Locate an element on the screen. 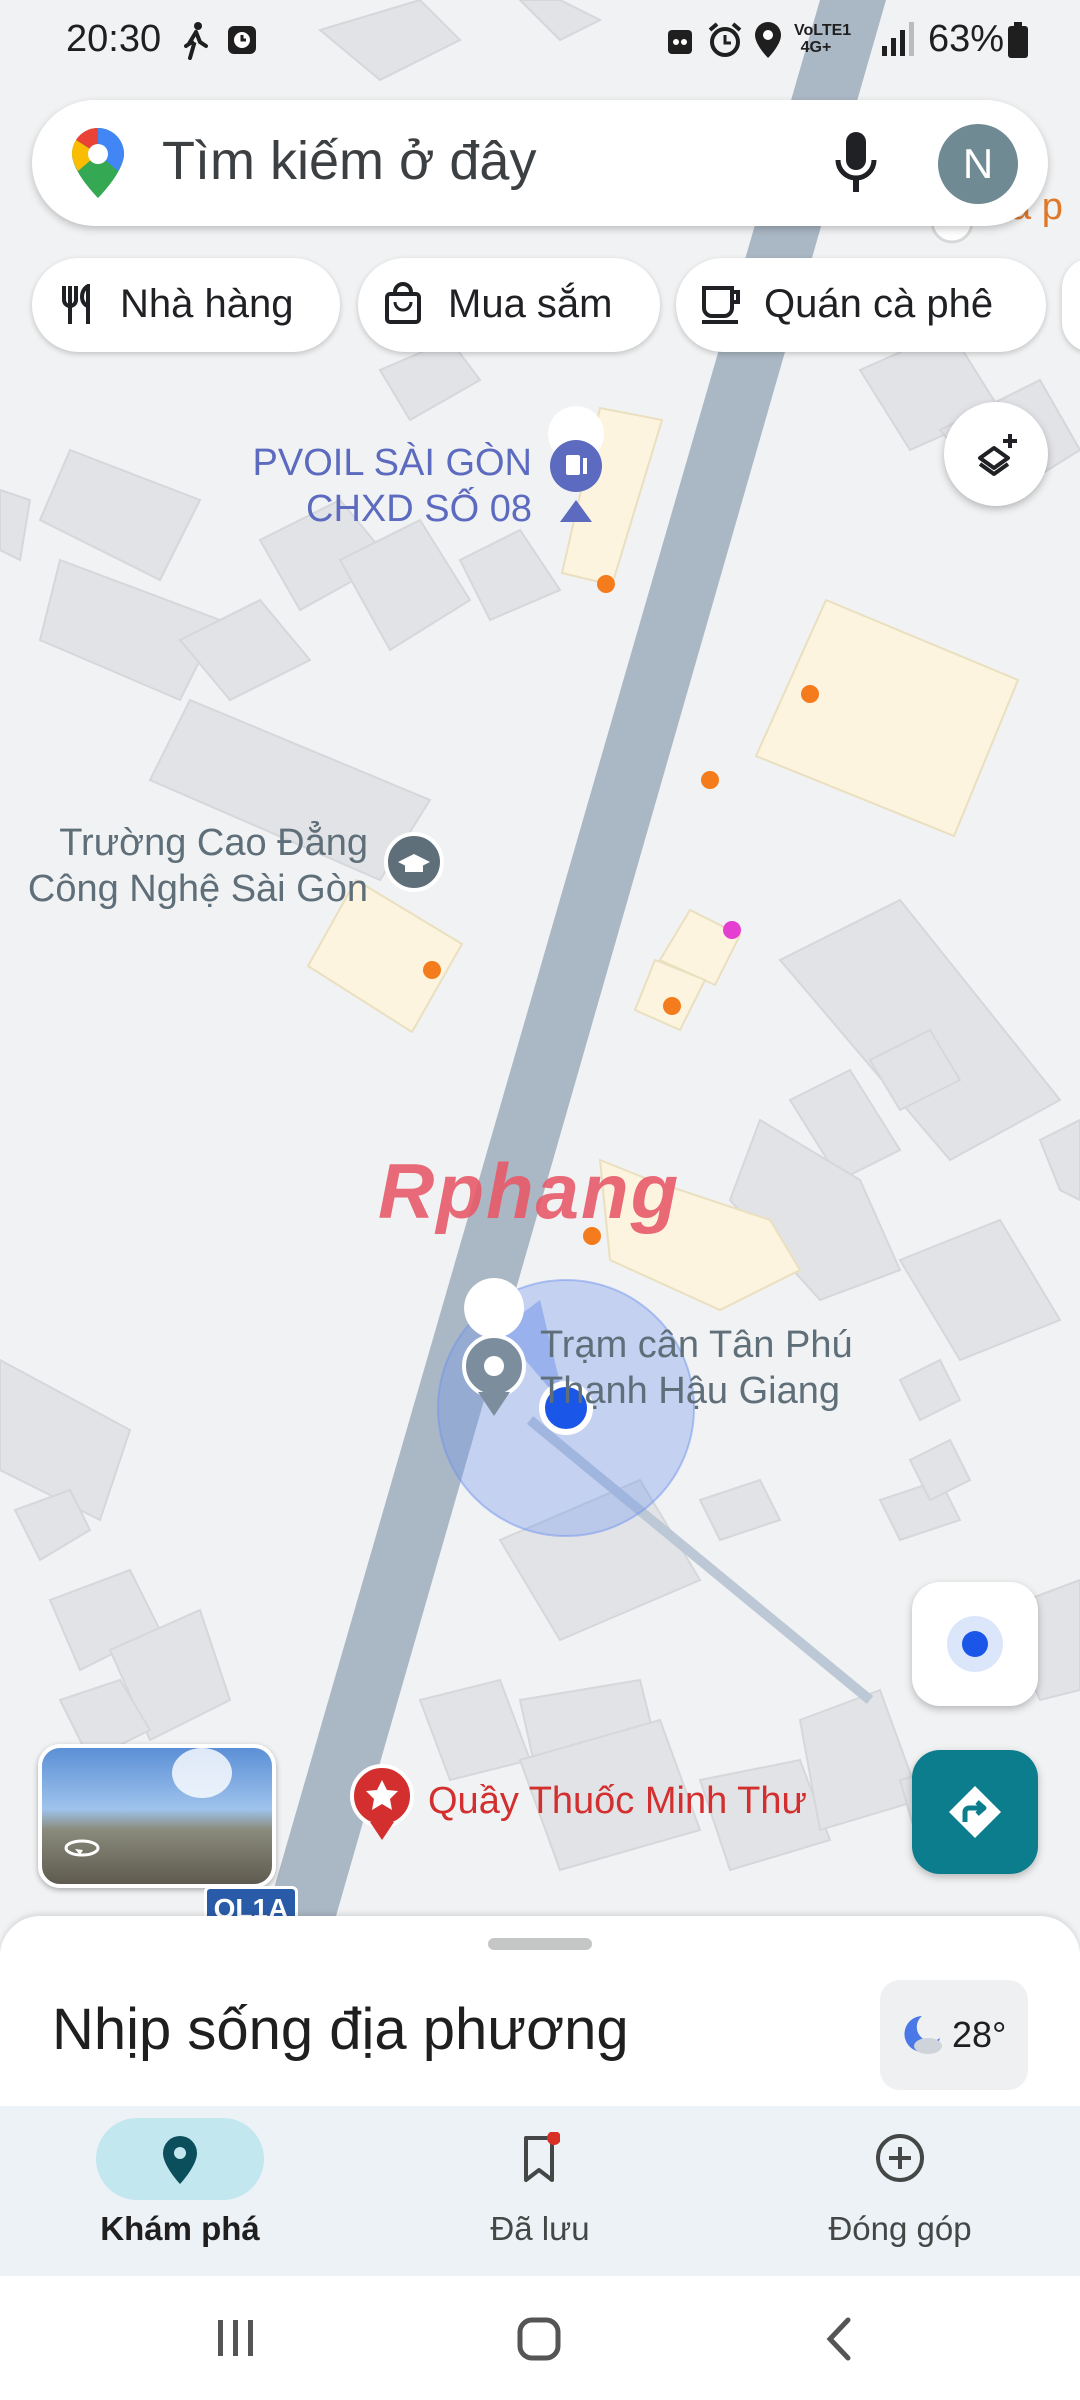  status-time: 20:30 is located at coordinates (114, 39).